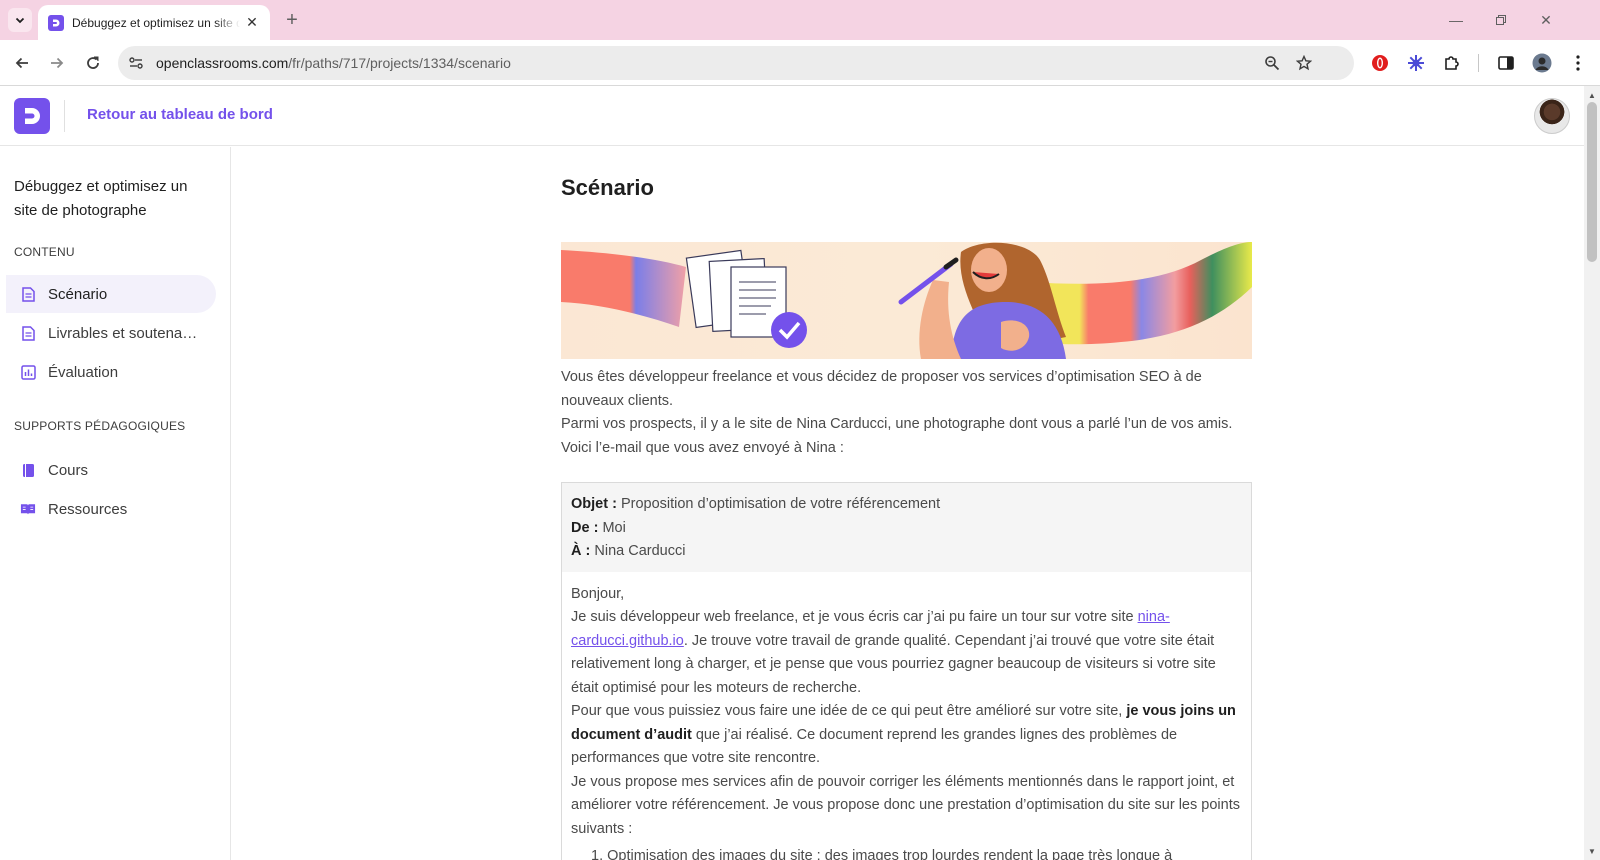 Image resolution: width=1600 pixels, height=860 pixels. I want to click on email-greeting: Bonjour,, so click(598, 593).